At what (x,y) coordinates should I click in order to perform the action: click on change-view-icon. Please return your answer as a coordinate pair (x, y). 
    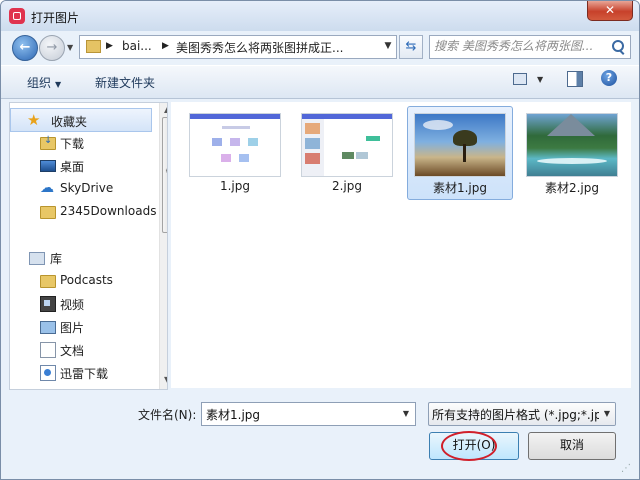
    Looking at the image, I should click on (520, 79).